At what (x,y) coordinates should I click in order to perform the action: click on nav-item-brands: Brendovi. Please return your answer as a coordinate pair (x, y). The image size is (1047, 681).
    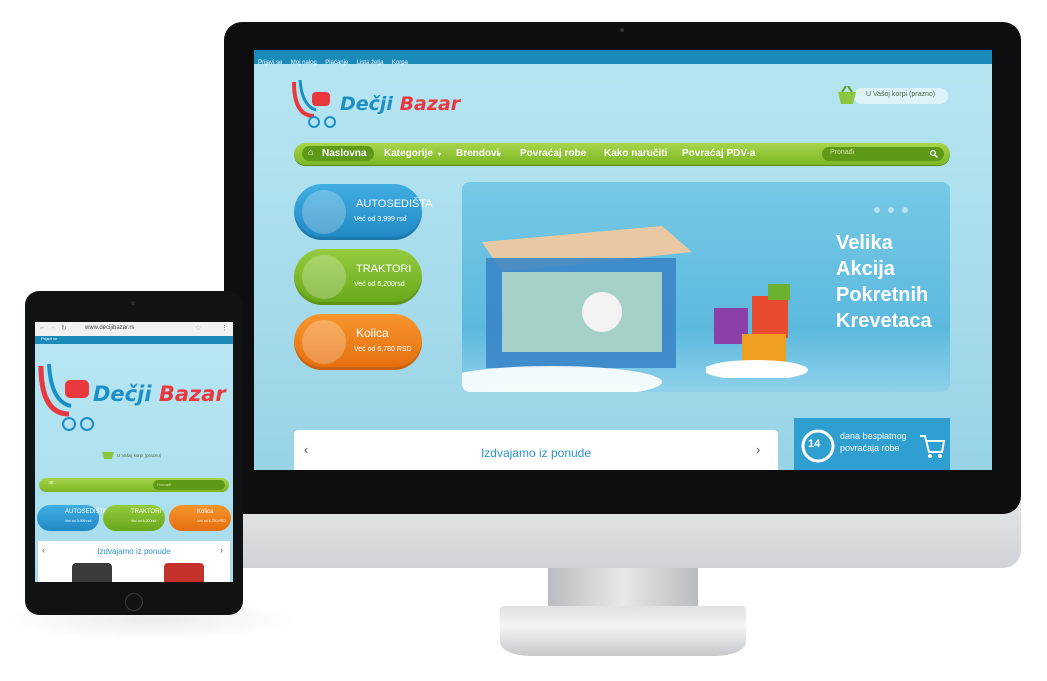
    Looking at the image, I should click on (477, 153).